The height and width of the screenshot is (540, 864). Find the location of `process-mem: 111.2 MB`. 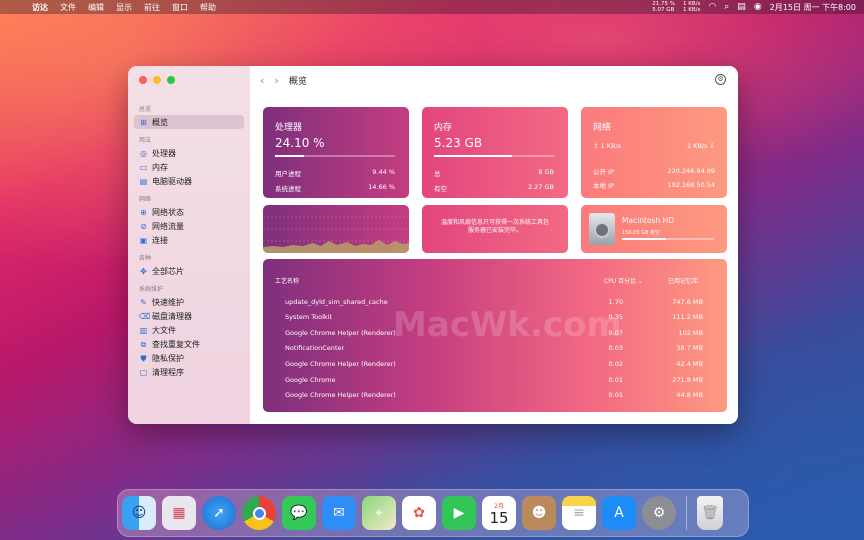

process-mem: 111.2 MB is located at coordinates (687, 317).